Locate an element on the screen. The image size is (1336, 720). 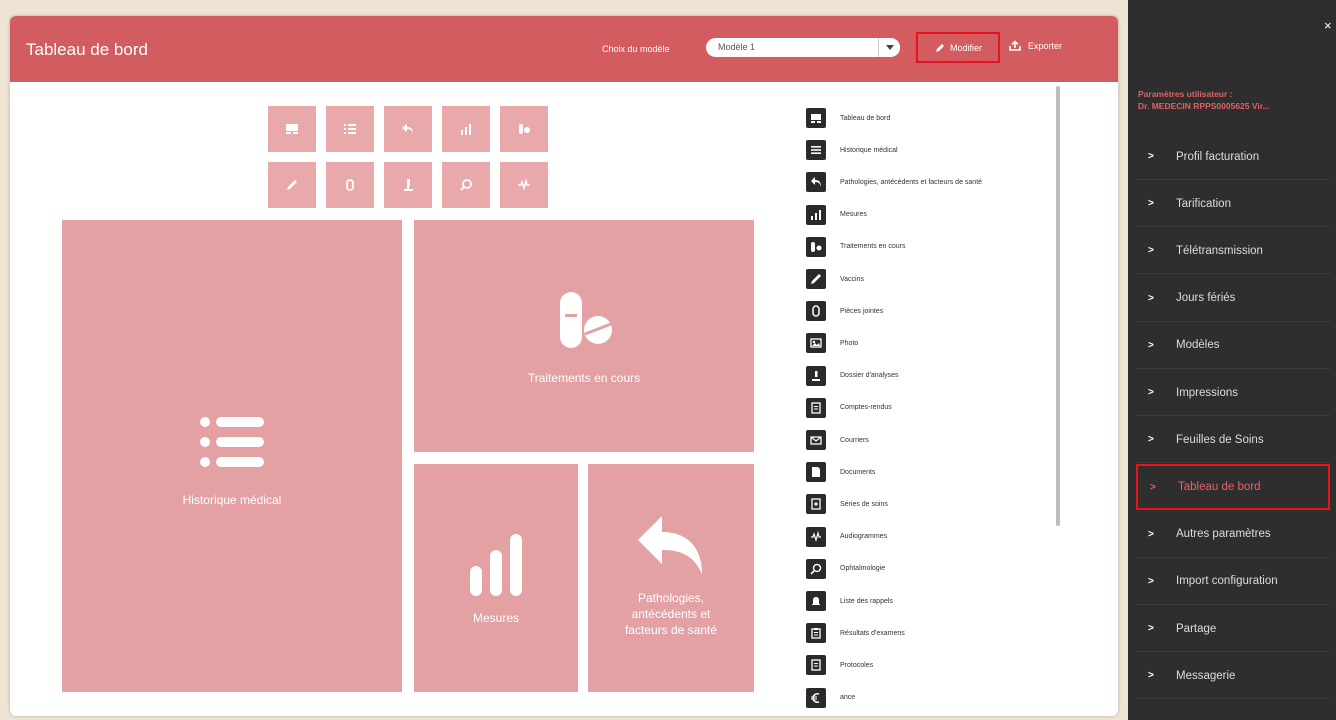
widget-list-item: Dossier d'analyses is located at coordinates (852, 376).